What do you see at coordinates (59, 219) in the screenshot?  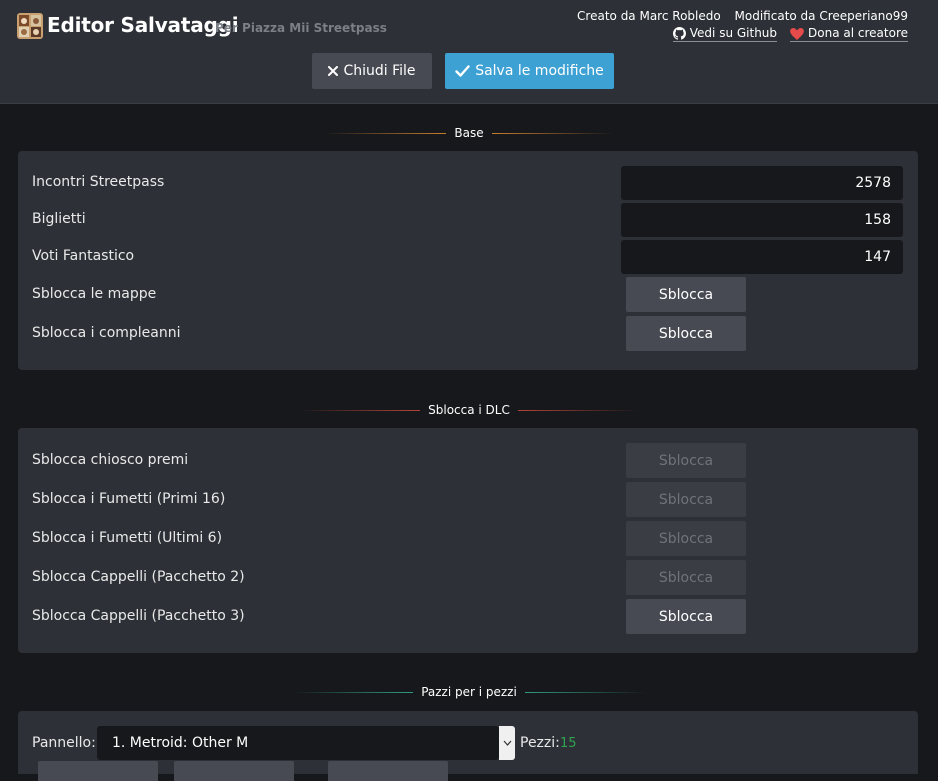 I see `tickets-label: Biglietti` at bounding box center [59, 219].